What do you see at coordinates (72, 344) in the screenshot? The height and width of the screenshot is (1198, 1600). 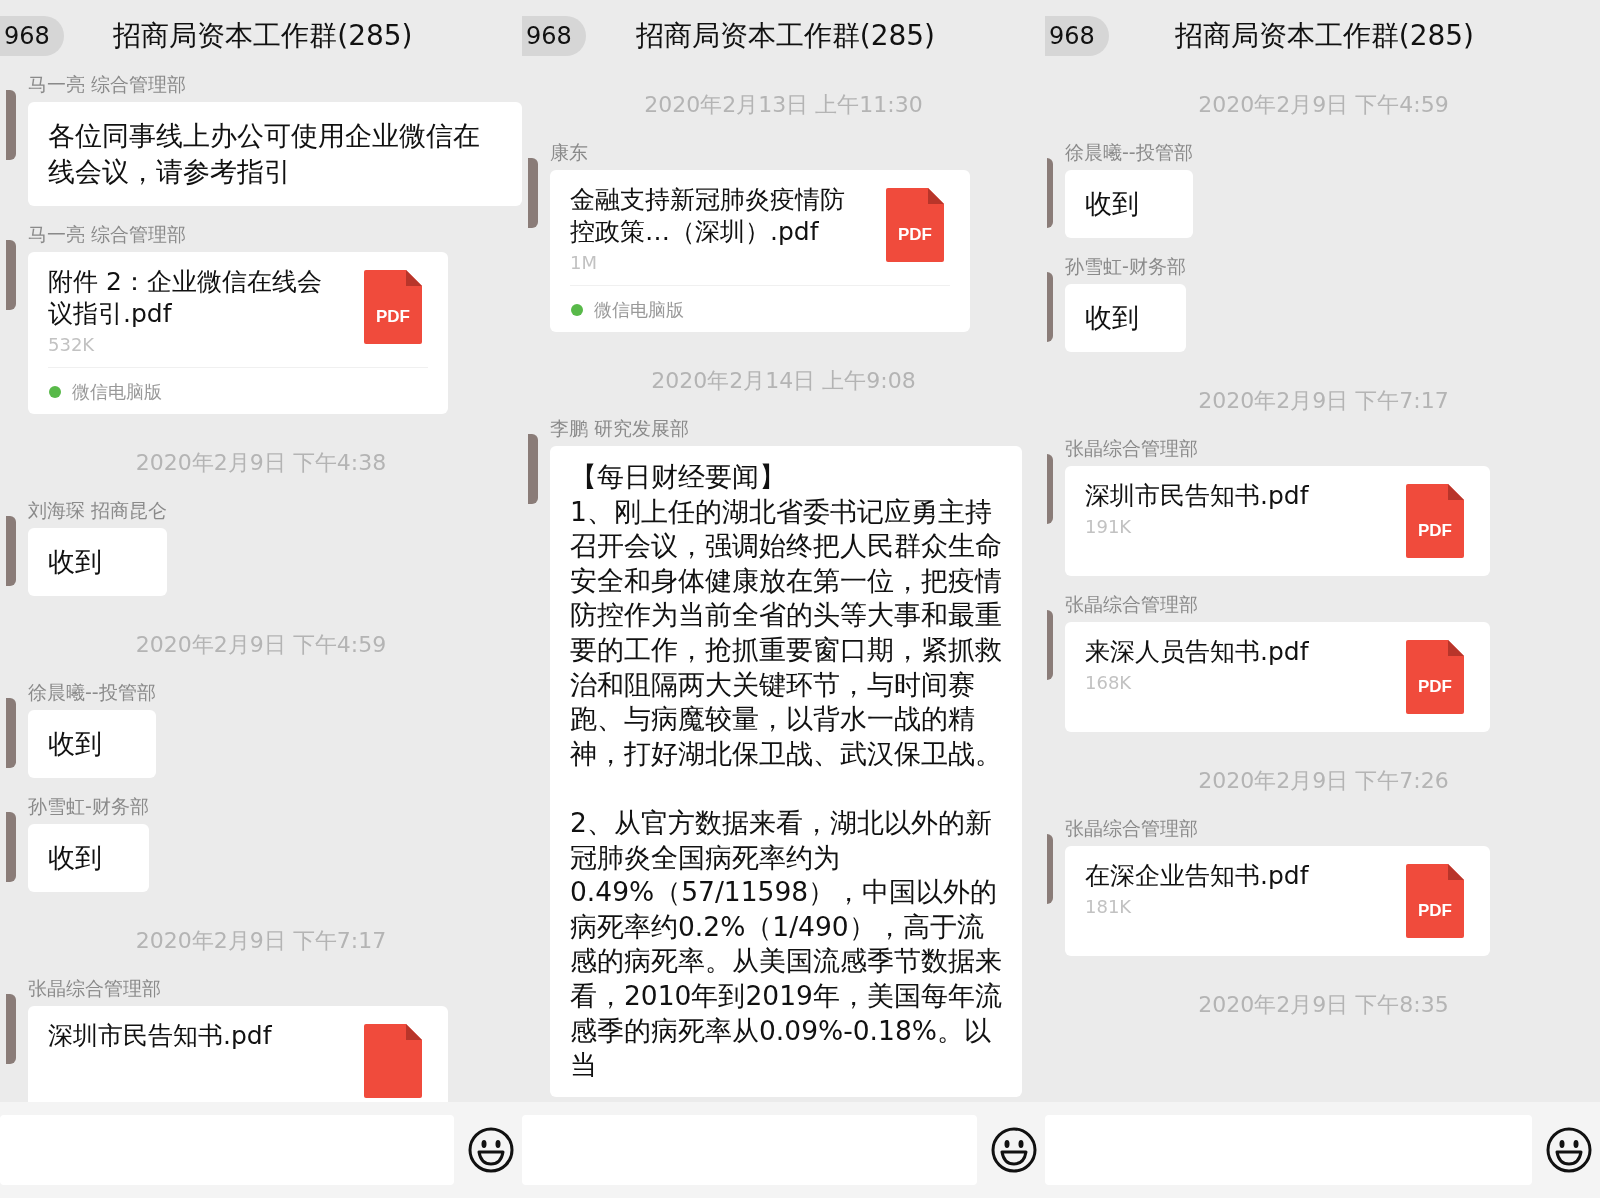 I see `file-size: 532K` at bounding box center [72, 344].